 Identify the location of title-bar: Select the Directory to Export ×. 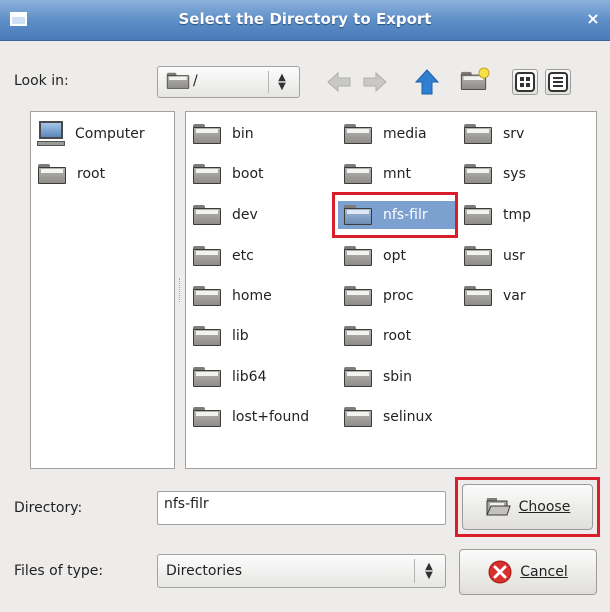
(305, 20).